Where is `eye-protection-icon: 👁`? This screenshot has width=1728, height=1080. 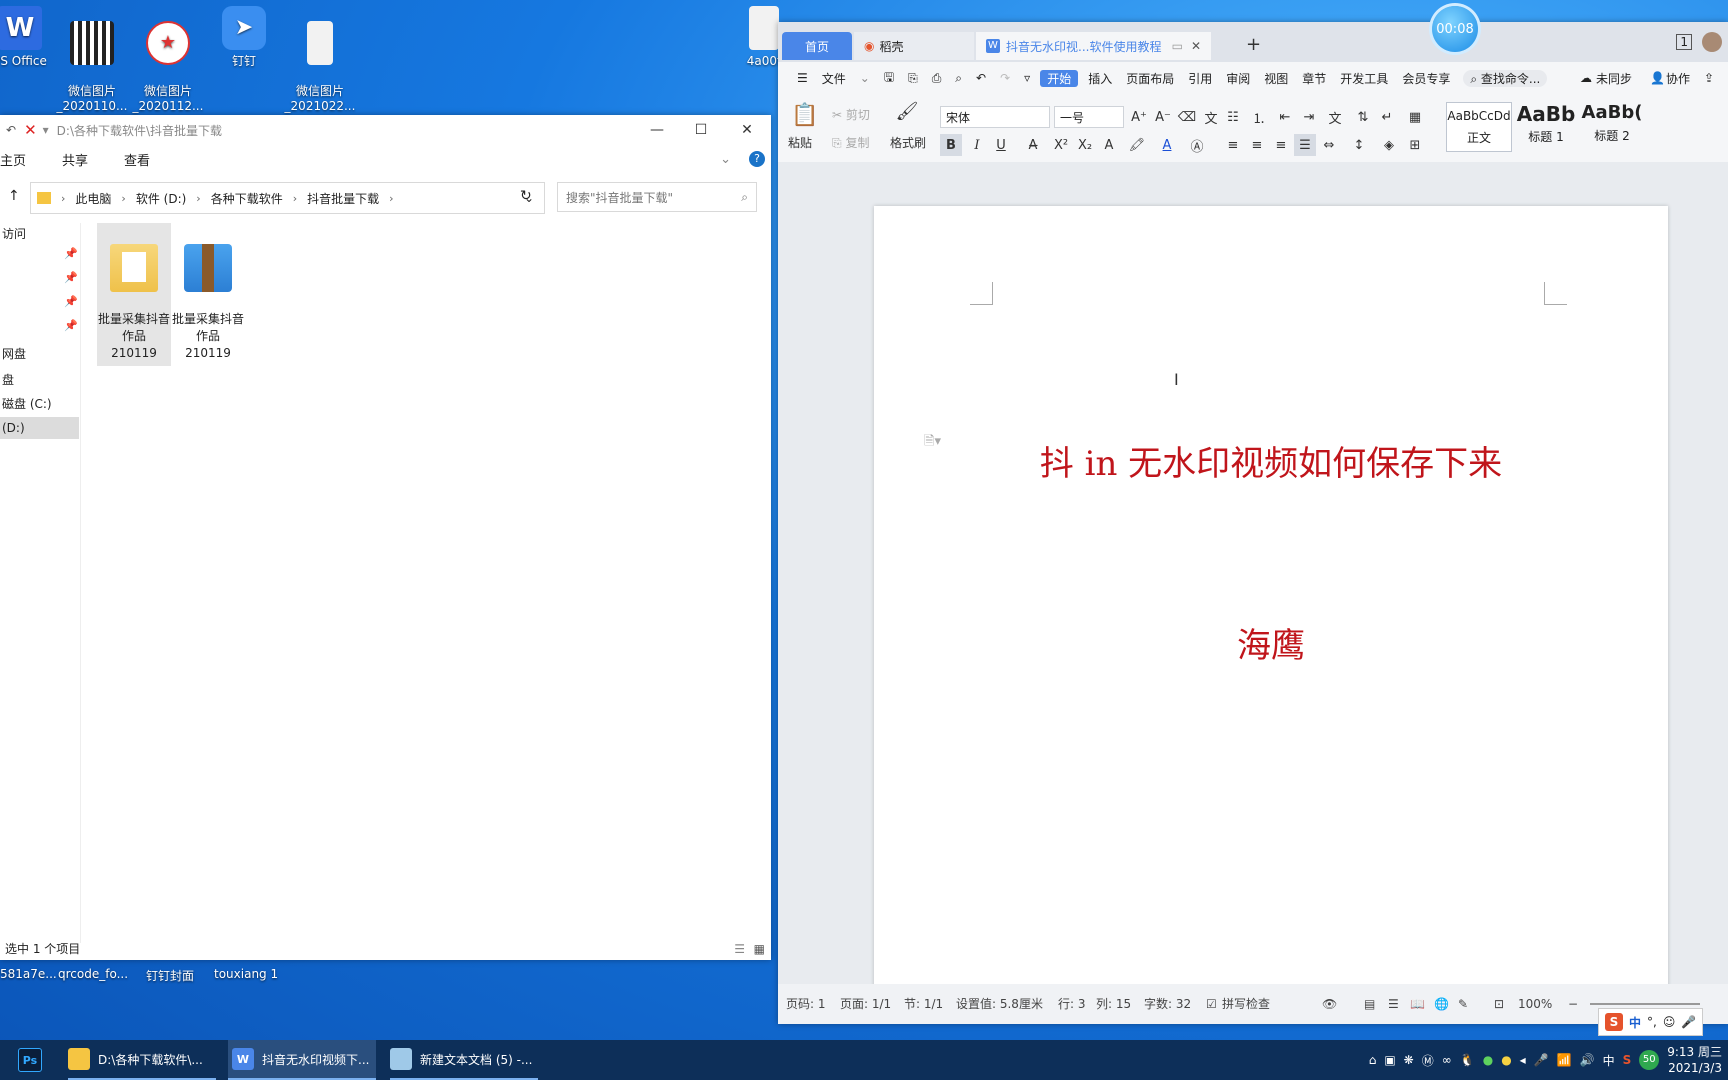 eye-protection-icon: 👁 is located at coordinates (1329, 1004).